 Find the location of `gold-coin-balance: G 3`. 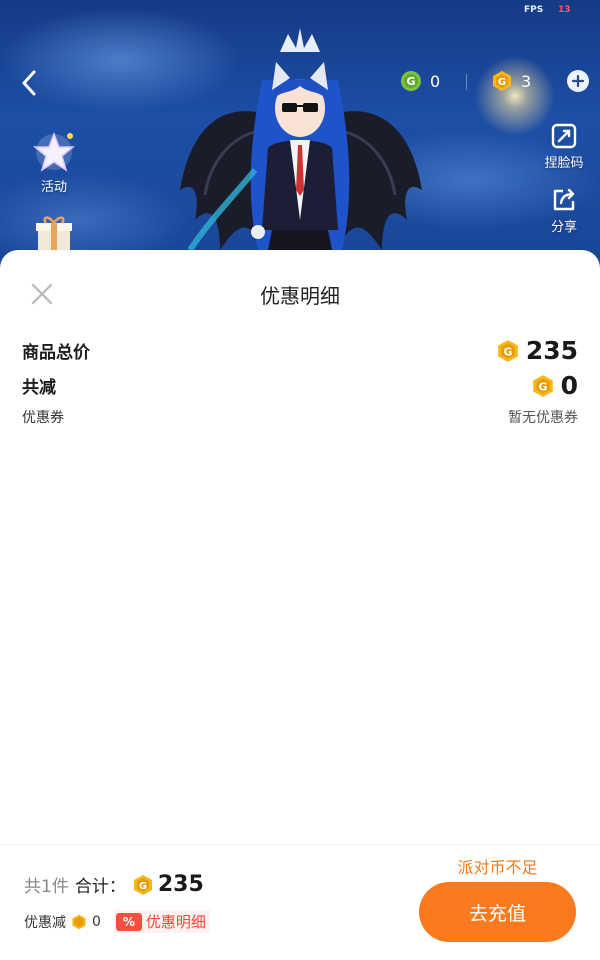

gold-coin-balance: G 3 is located at coordinates (511, 81).